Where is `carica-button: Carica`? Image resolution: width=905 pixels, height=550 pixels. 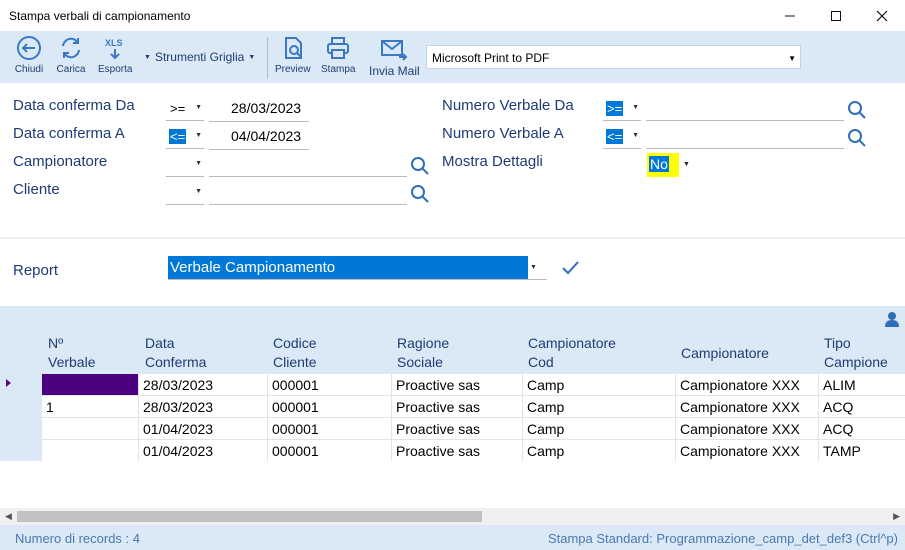 carica-button: Carica is located at coordinates (71, 54).